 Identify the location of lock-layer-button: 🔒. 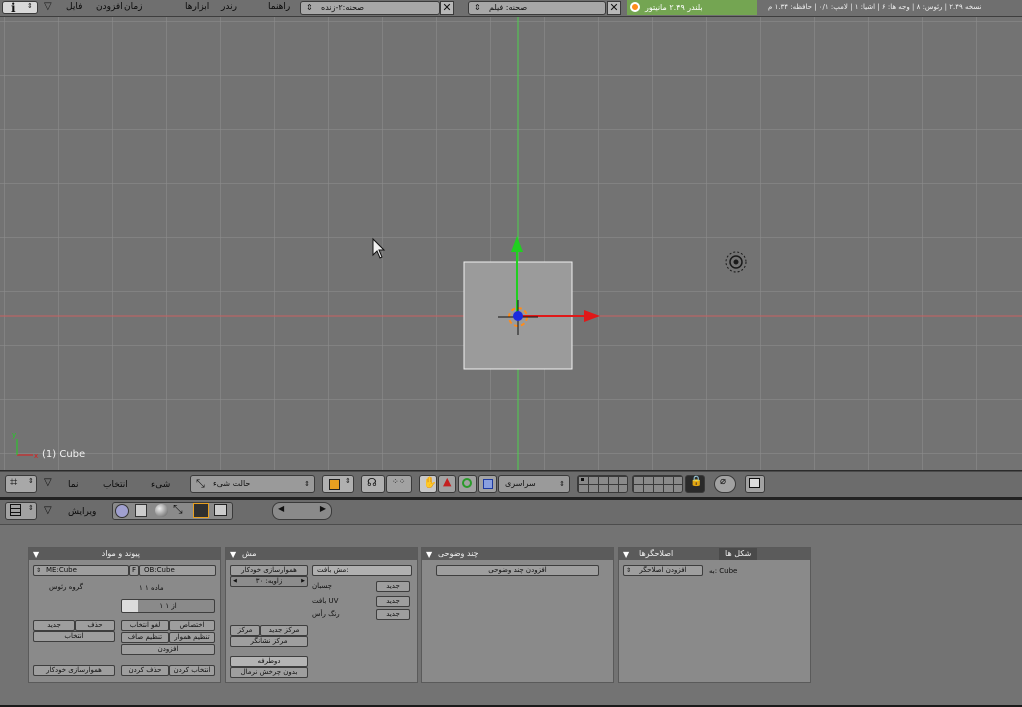
(695, 484).